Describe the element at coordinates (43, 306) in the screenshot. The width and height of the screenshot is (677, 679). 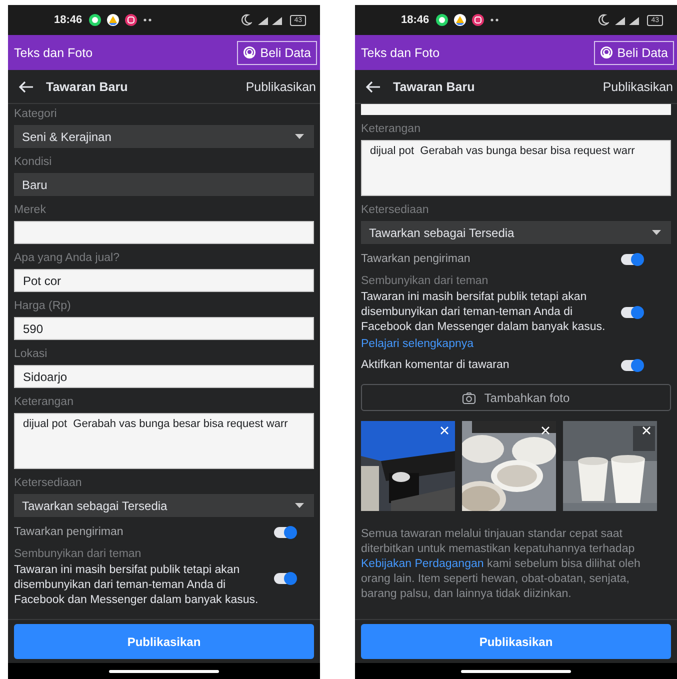
I see `field-label: Harga (Rp)` at that location.